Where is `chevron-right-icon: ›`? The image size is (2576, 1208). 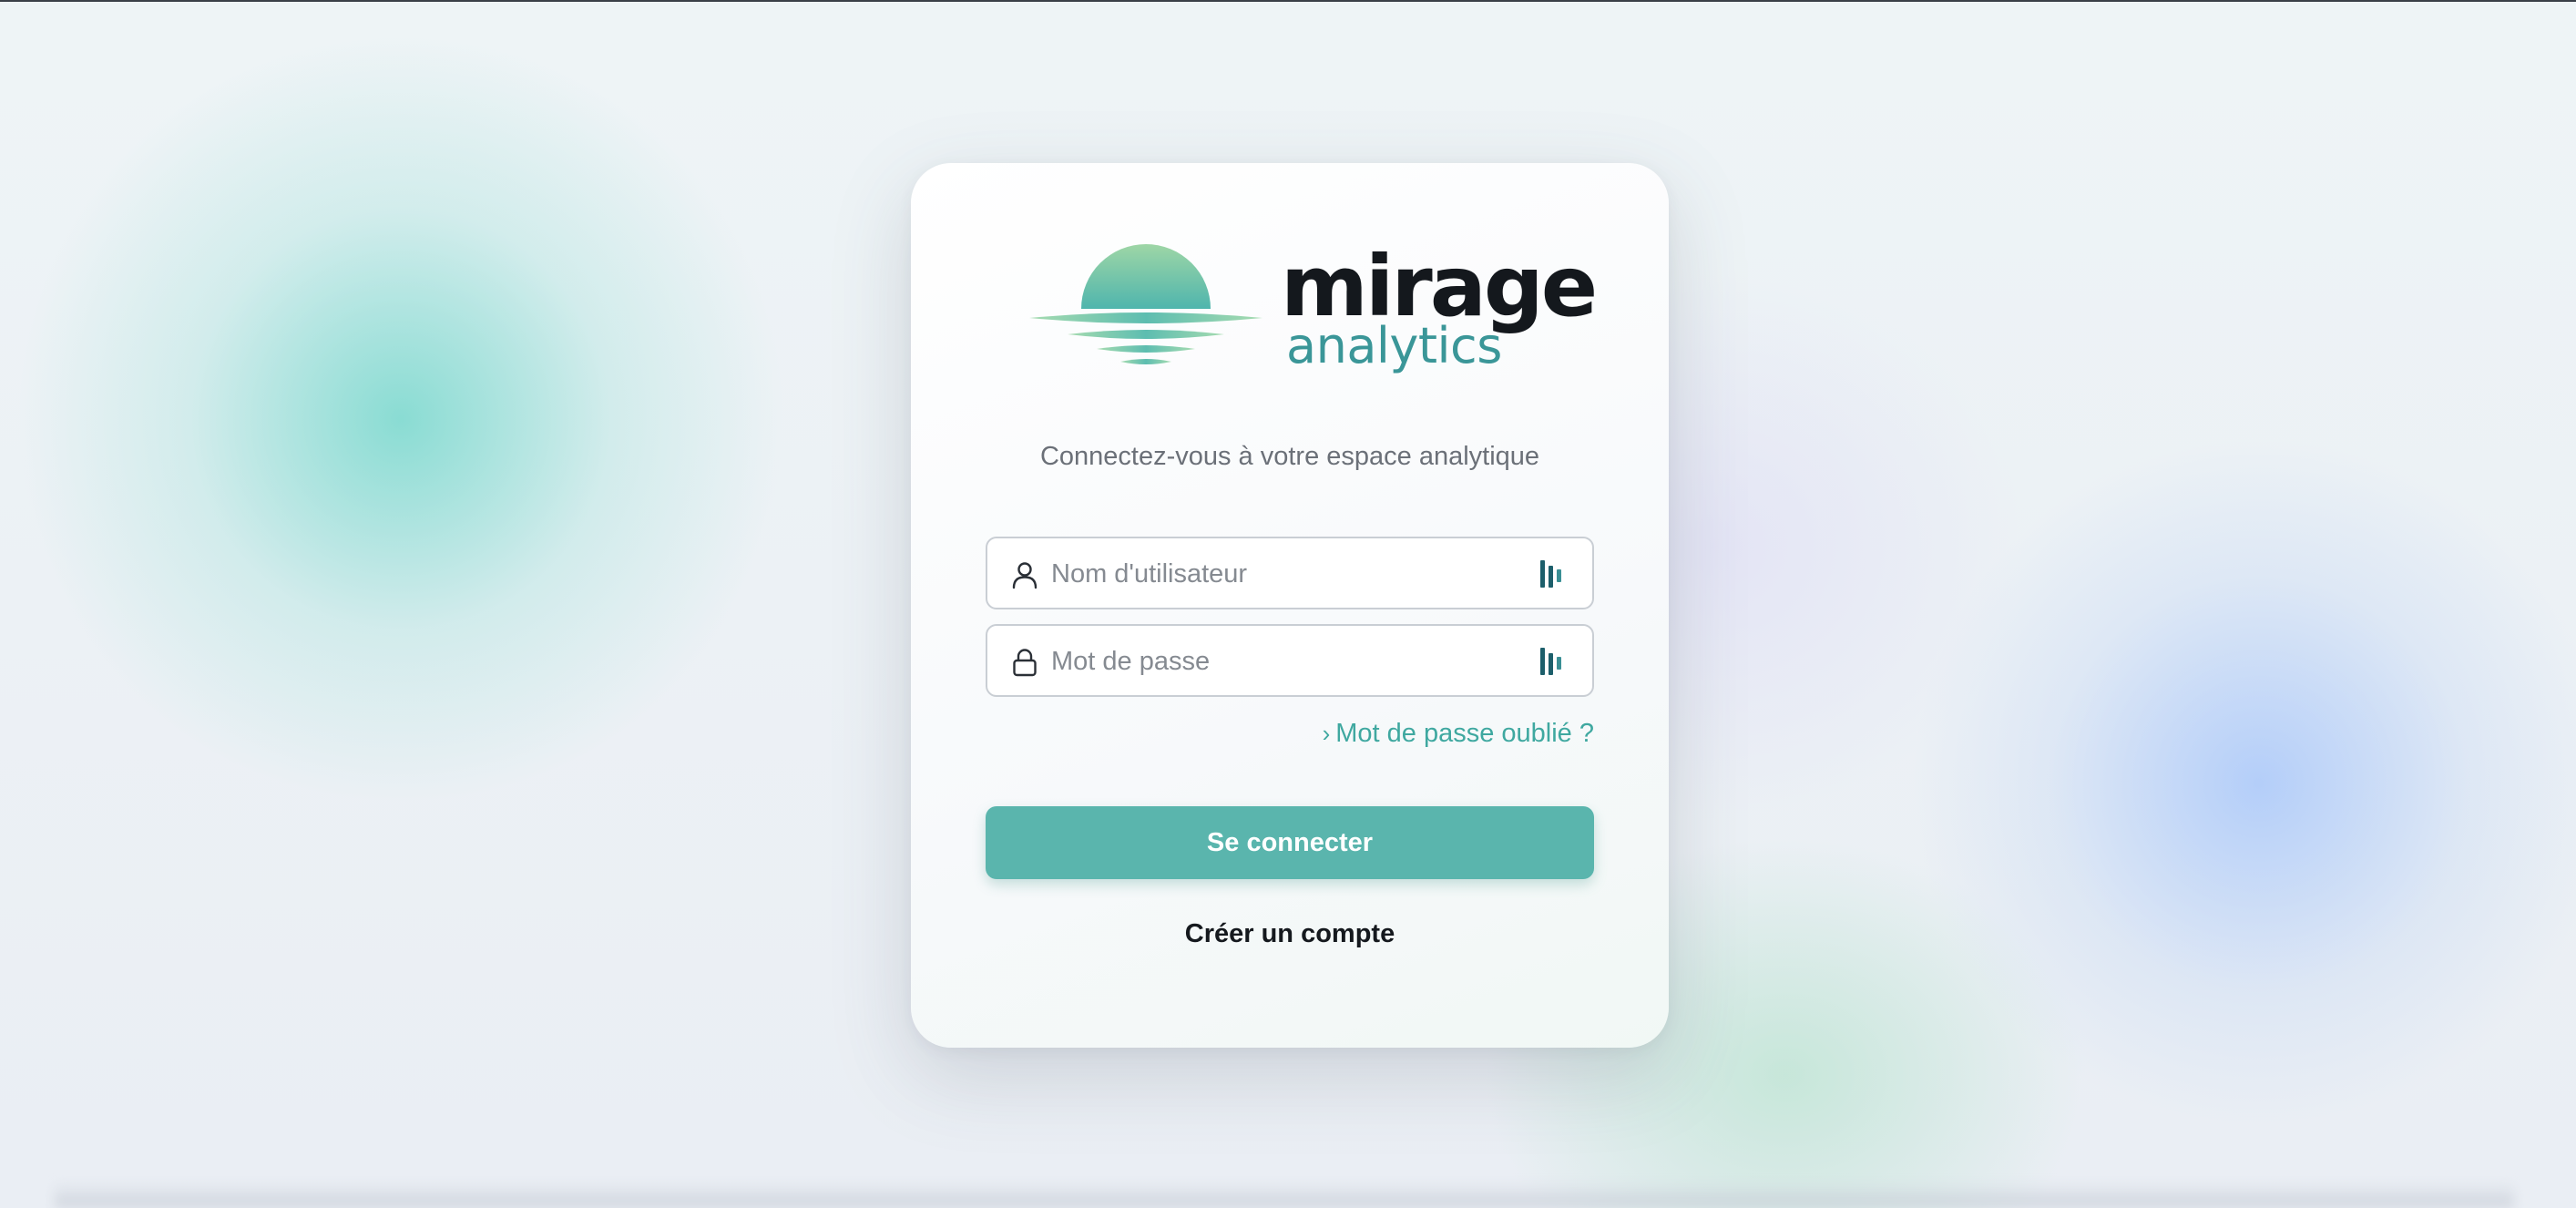 chevron-right-icon: › is located at coordinates (1326, 733).